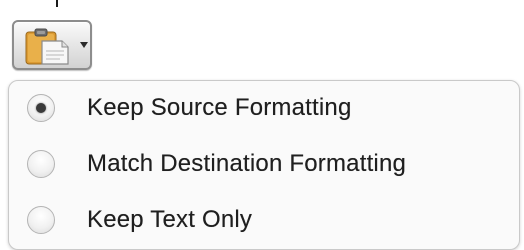  I want to click on menu-item-label: Keep Text Only, so click(170, 219).